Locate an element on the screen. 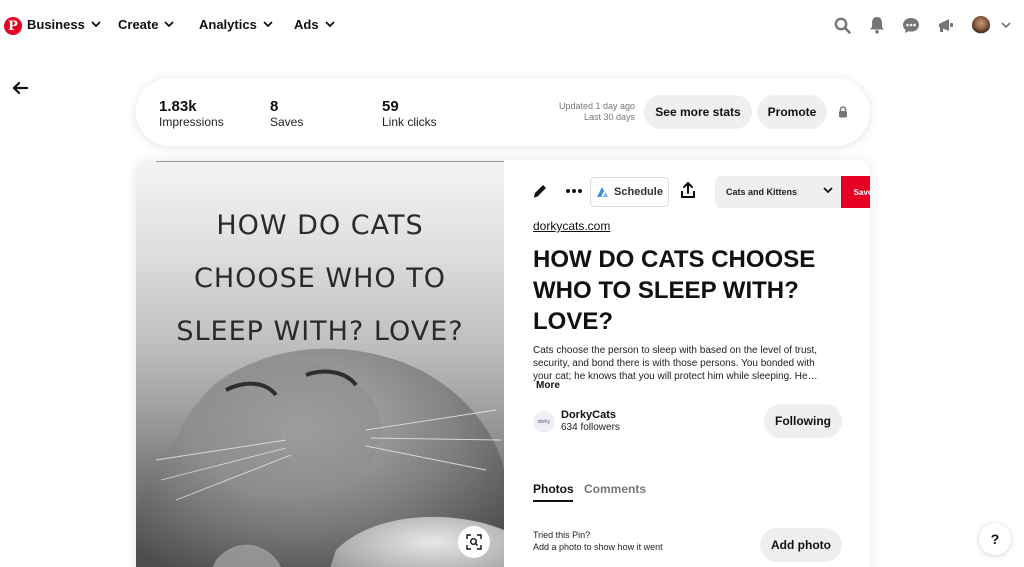  help-button: ? is located at coordinates (995, 539).